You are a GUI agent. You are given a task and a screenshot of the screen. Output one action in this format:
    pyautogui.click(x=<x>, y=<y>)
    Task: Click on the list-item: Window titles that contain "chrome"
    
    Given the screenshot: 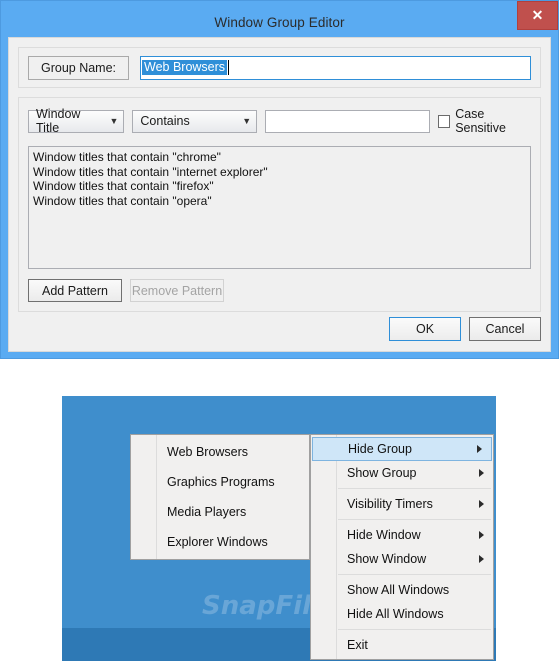 What is the action you would take?
    pyautogui.click(x=279, y=157)
    